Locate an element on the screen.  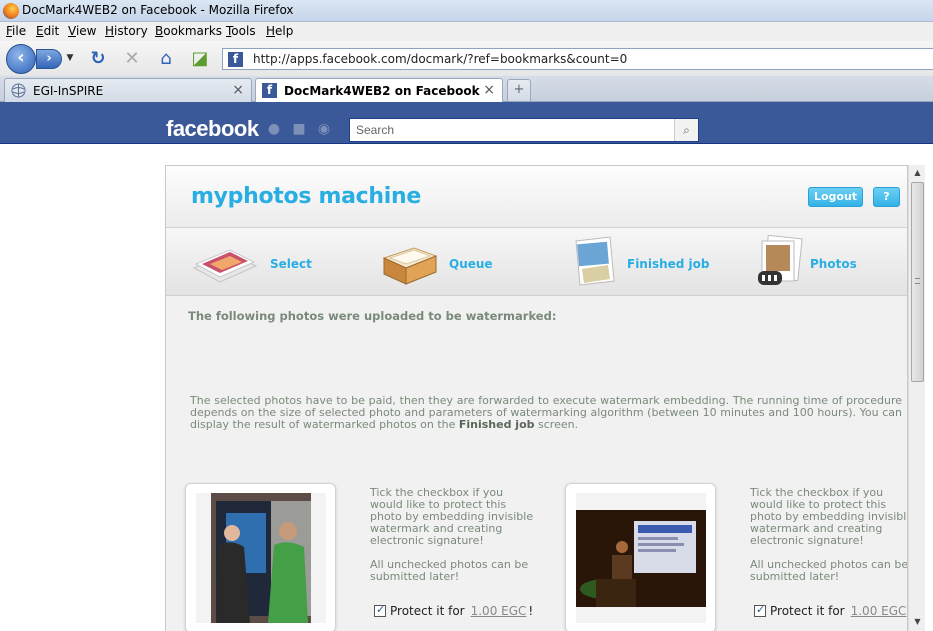
menu-history: History is located at coordinates (126, 31).